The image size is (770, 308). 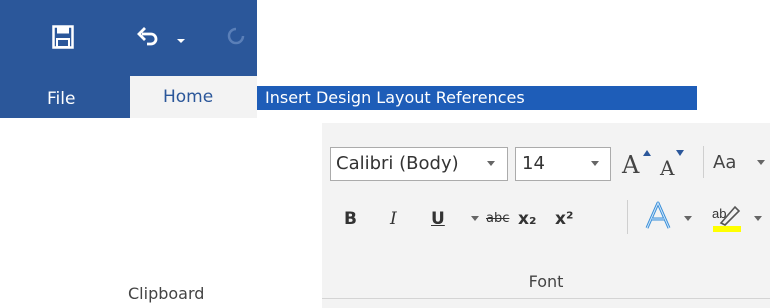 What do you see at coordinates (658, 216) in the screenshot?
I see `text-effects-icon` at bounding box center [658, 216].